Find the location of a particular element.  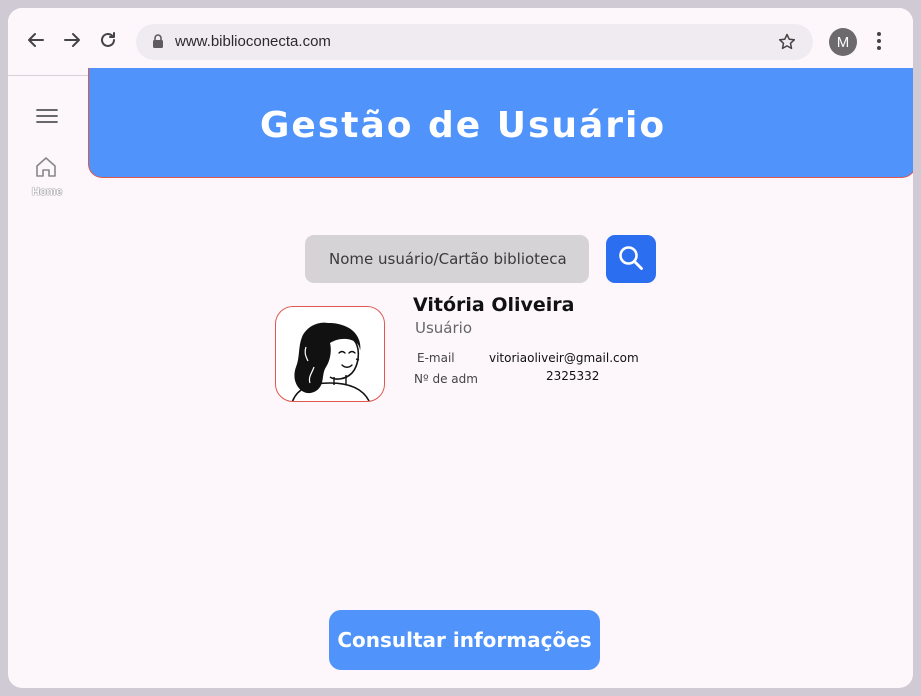

user-role: Usuário is located at coordinates (444, 328).